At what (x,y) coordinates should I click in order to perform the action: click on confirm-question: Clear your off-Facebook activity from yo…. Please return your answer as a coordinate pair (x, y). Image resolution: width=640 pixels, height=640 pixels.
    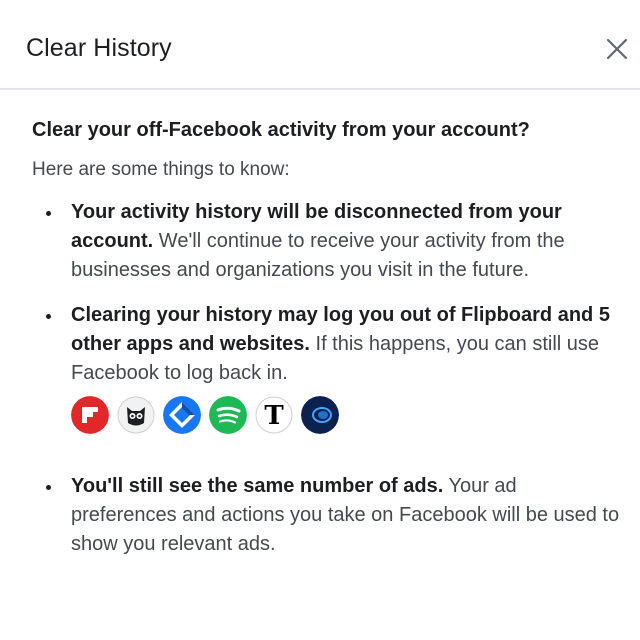
    Looking at the image, I should click on (281, 130).